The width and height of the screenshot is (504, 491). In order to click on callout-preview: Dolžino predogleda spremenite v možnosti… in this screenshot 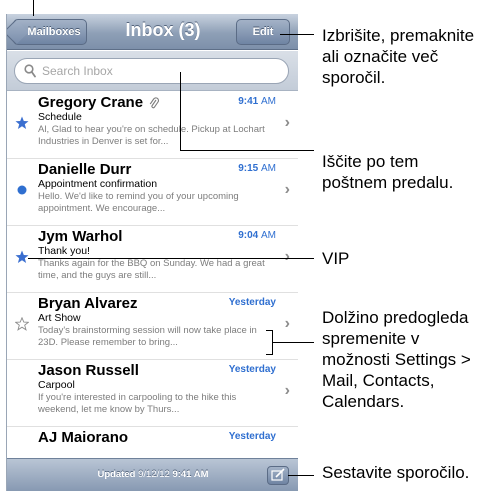, I will do `click(396, 359)`.